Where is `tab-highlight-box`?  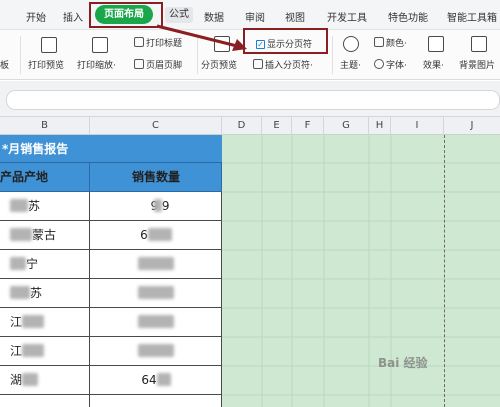 tab-highlight-box is located at coordinates (126, 15).